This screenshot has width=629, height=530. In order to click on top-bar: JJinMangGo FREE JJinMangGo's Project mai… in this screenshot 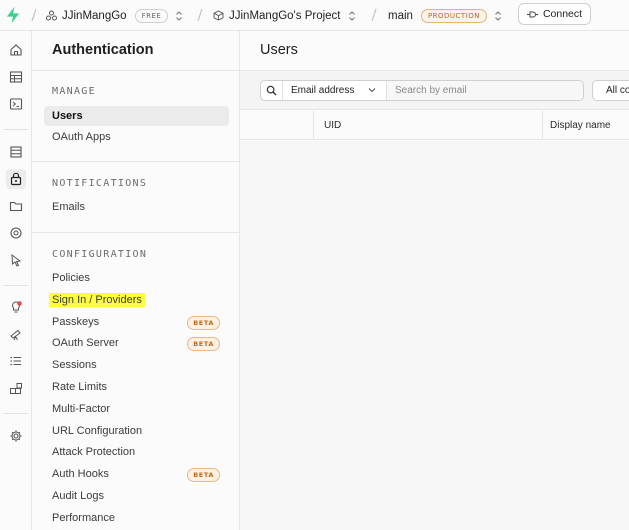, I will do `click(314, 15)`.